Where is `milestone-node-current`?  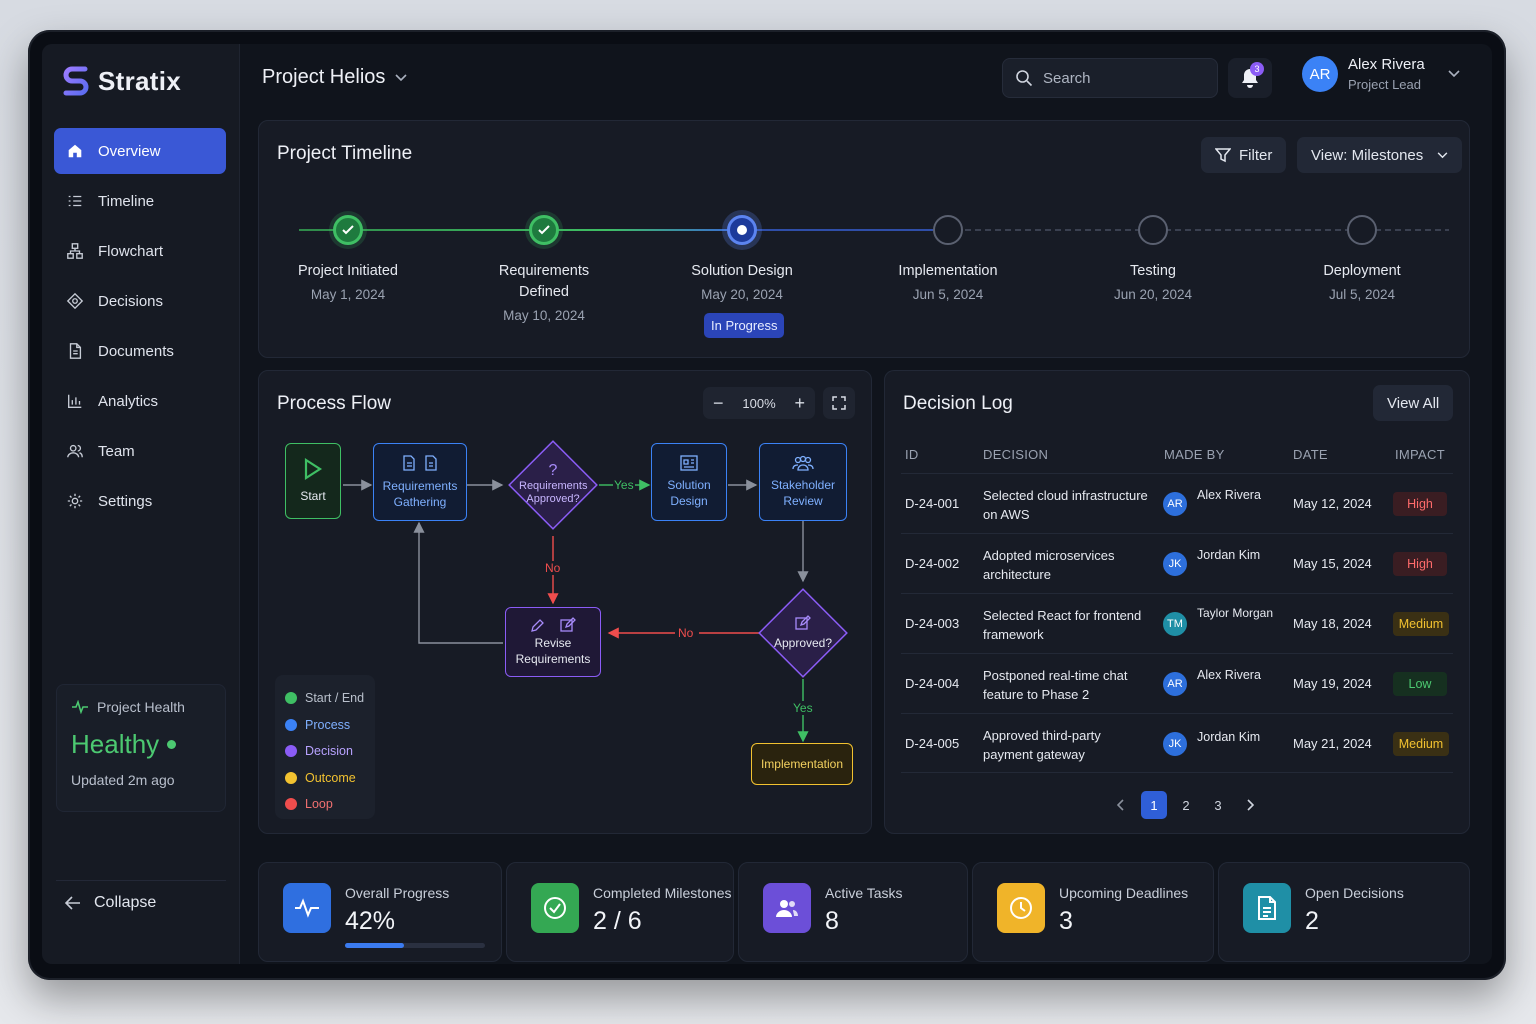
milestone-node-current is located at coordinates (742, 230).